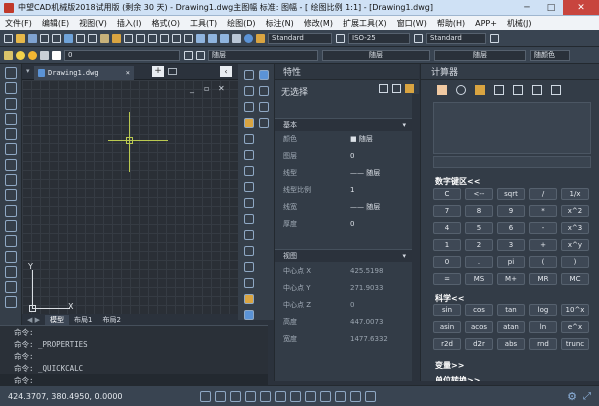  I want to click on zoom-realtime-icon, so click(164, 38).